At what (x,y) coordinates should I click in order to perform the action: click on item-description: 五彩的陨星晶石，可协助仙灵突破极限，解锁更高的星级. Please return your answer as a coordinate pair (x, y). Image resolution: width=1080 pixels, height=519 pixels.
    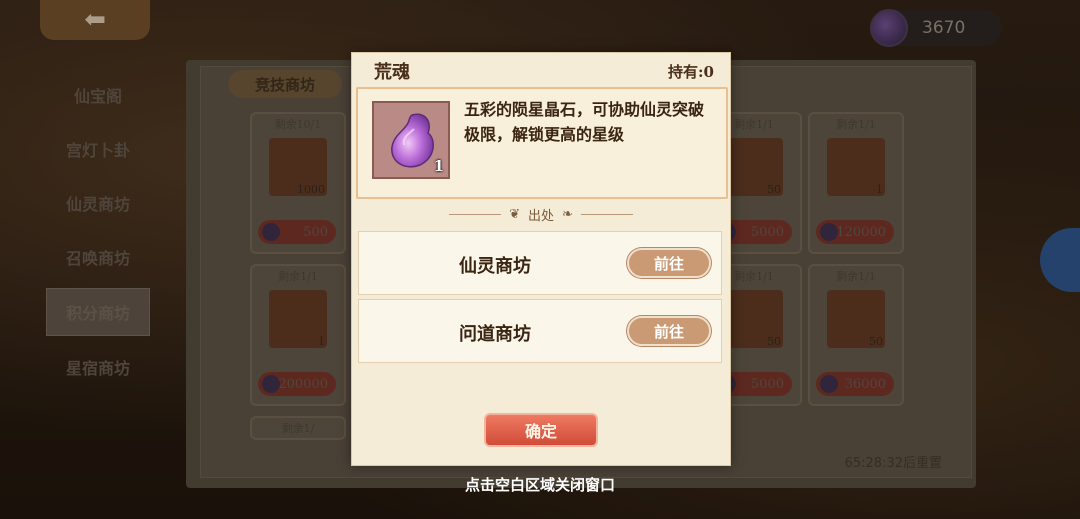
    Looking at the image, I should click on (584, 122).